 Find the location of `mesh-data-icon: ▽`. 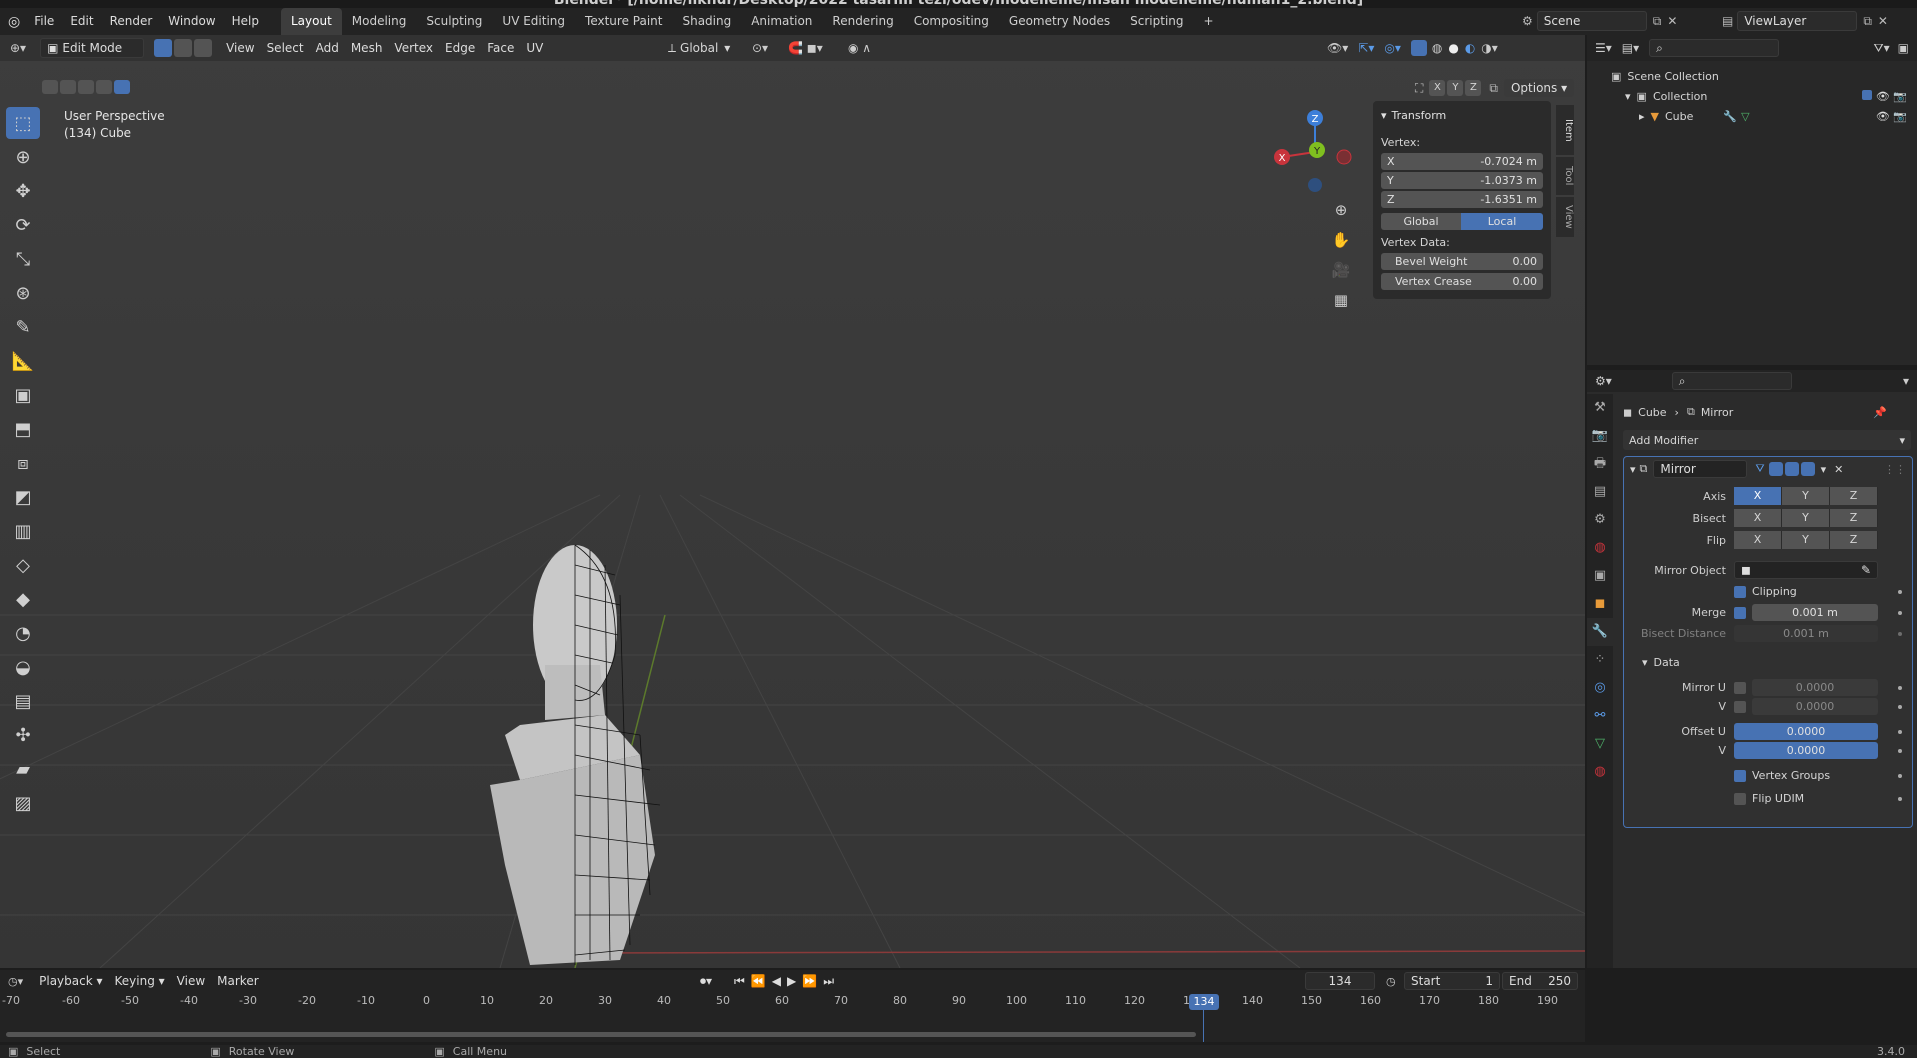

mesh-data-icon: ▽ is located at coordinates (1745, 117).